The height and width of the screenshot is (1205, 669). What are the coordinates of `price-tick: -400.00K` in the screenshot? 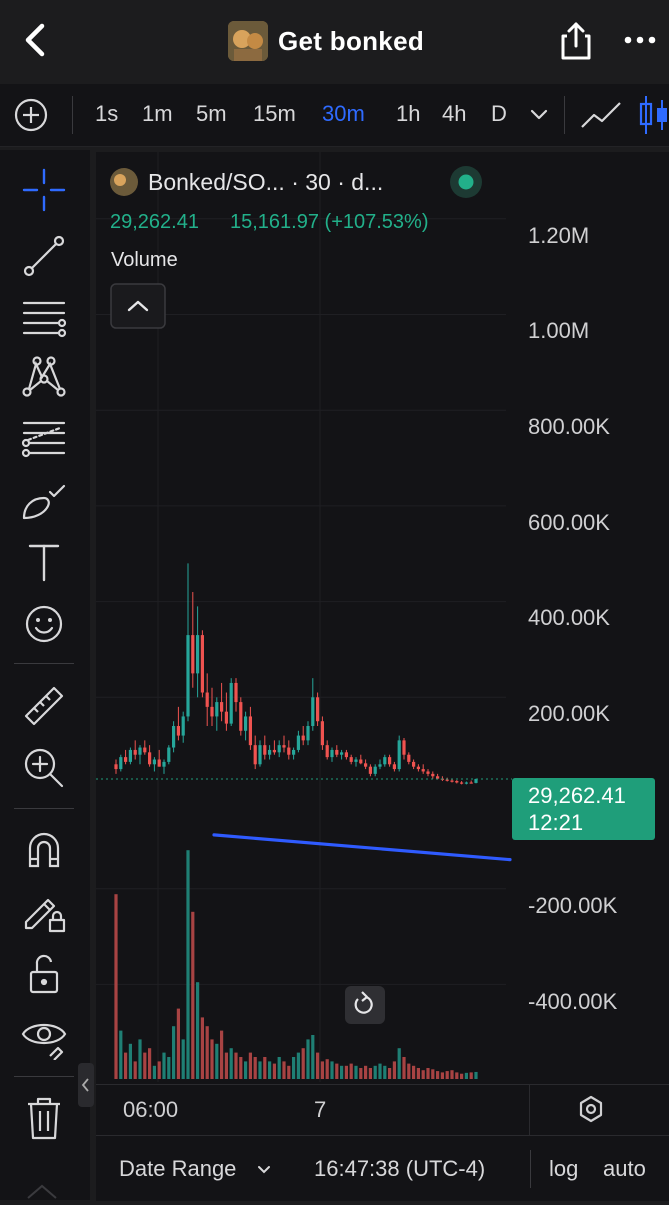 It's located at (573, 1001).